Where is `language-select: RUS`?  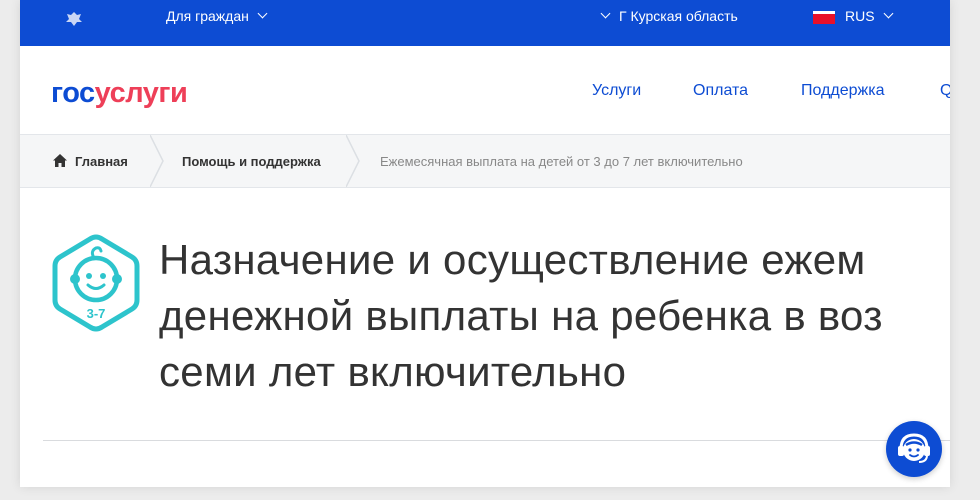
language-select: RUS is located at coordinates (853, 16).